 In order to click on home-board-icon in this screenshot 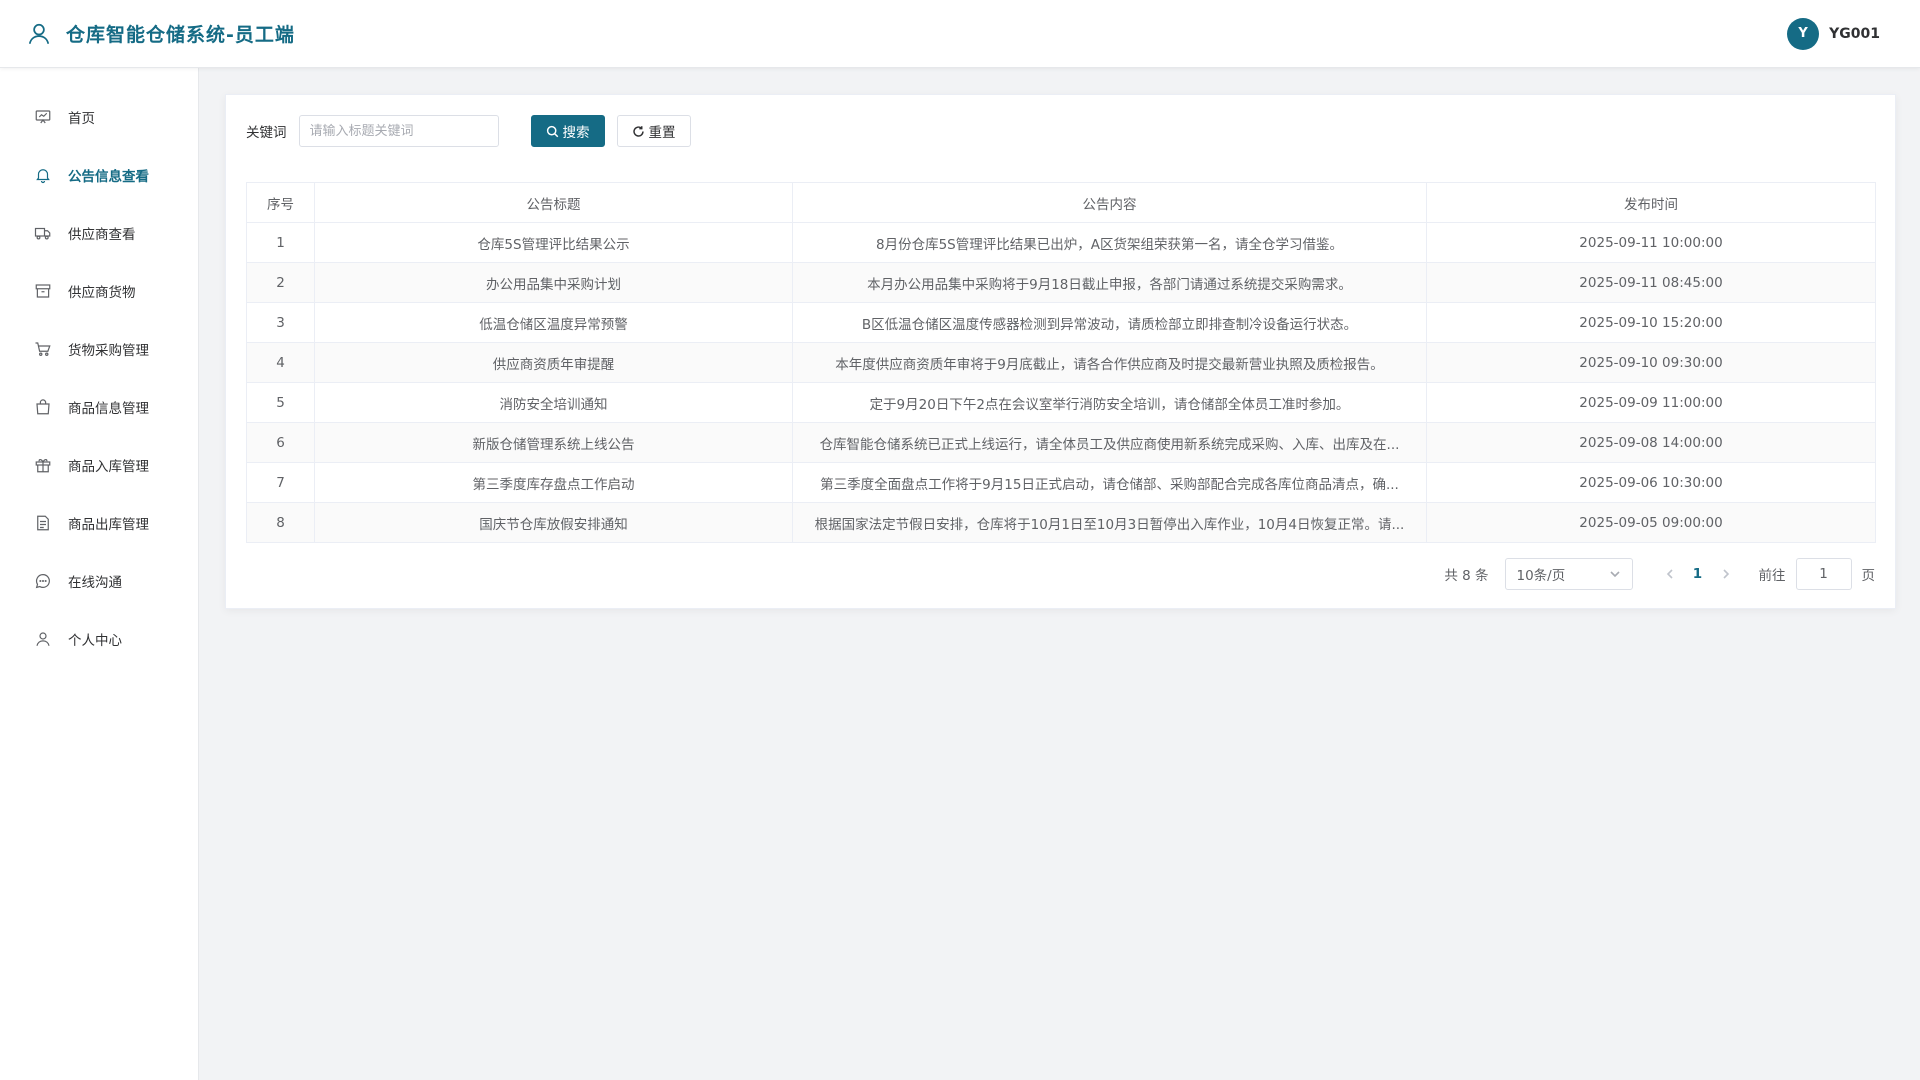, I will do `click(43, 117)`.